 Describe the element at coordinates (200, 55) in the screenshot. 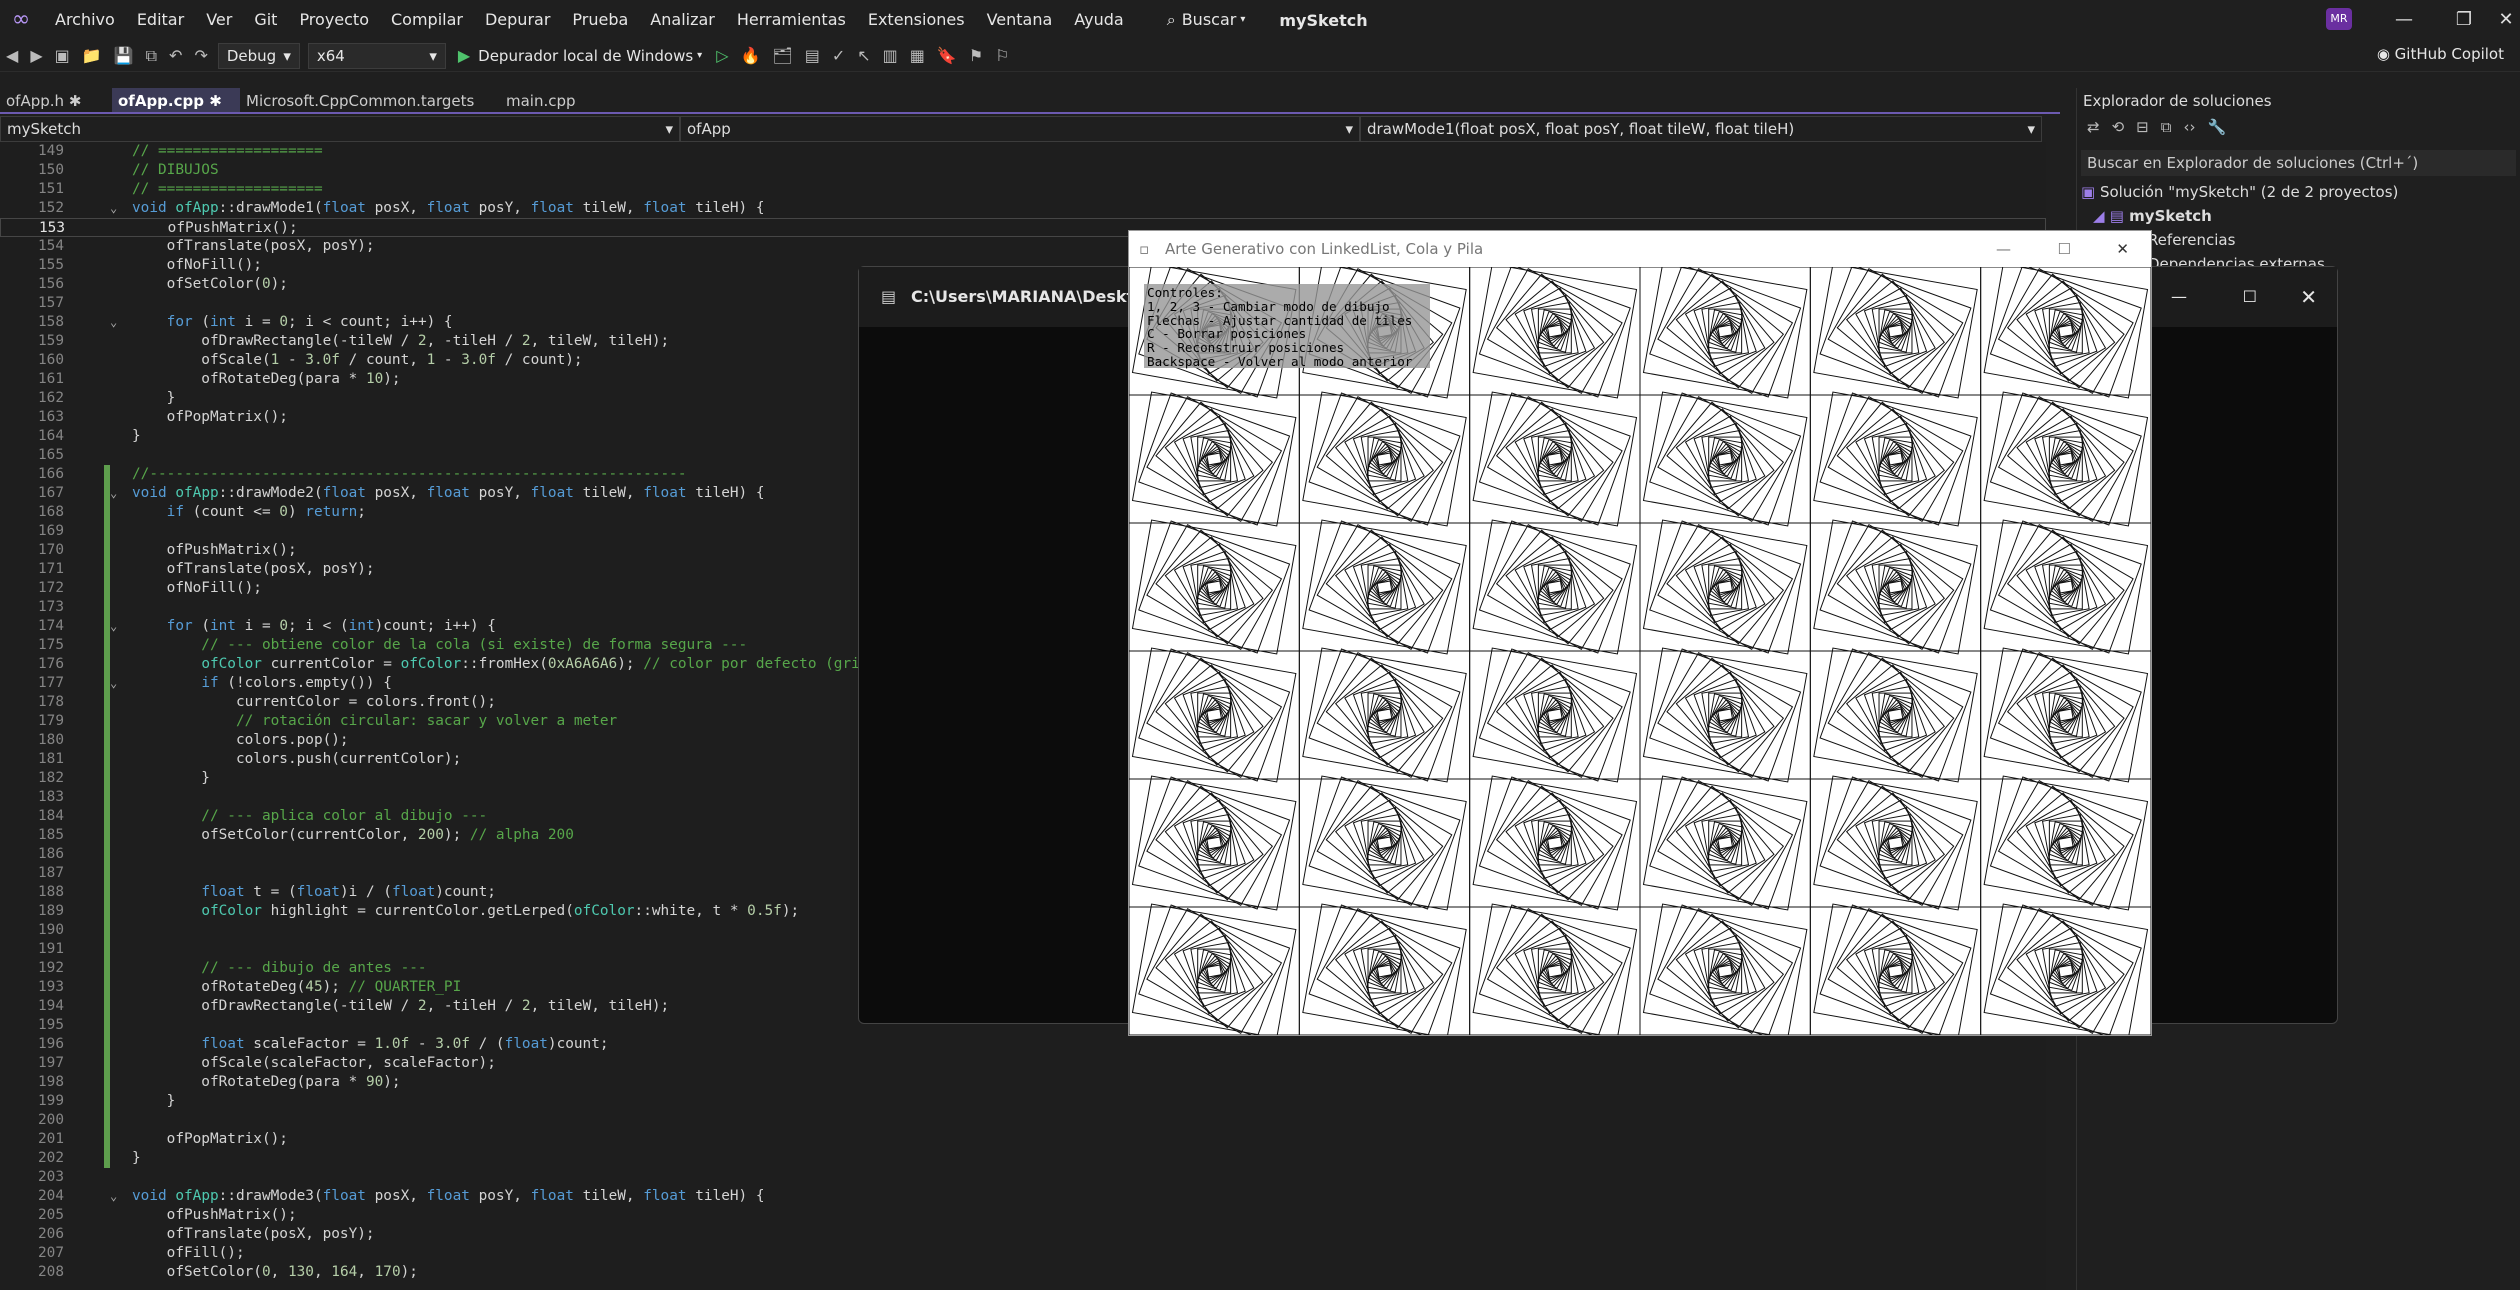

I see `redo-icon: ↷` at that location.